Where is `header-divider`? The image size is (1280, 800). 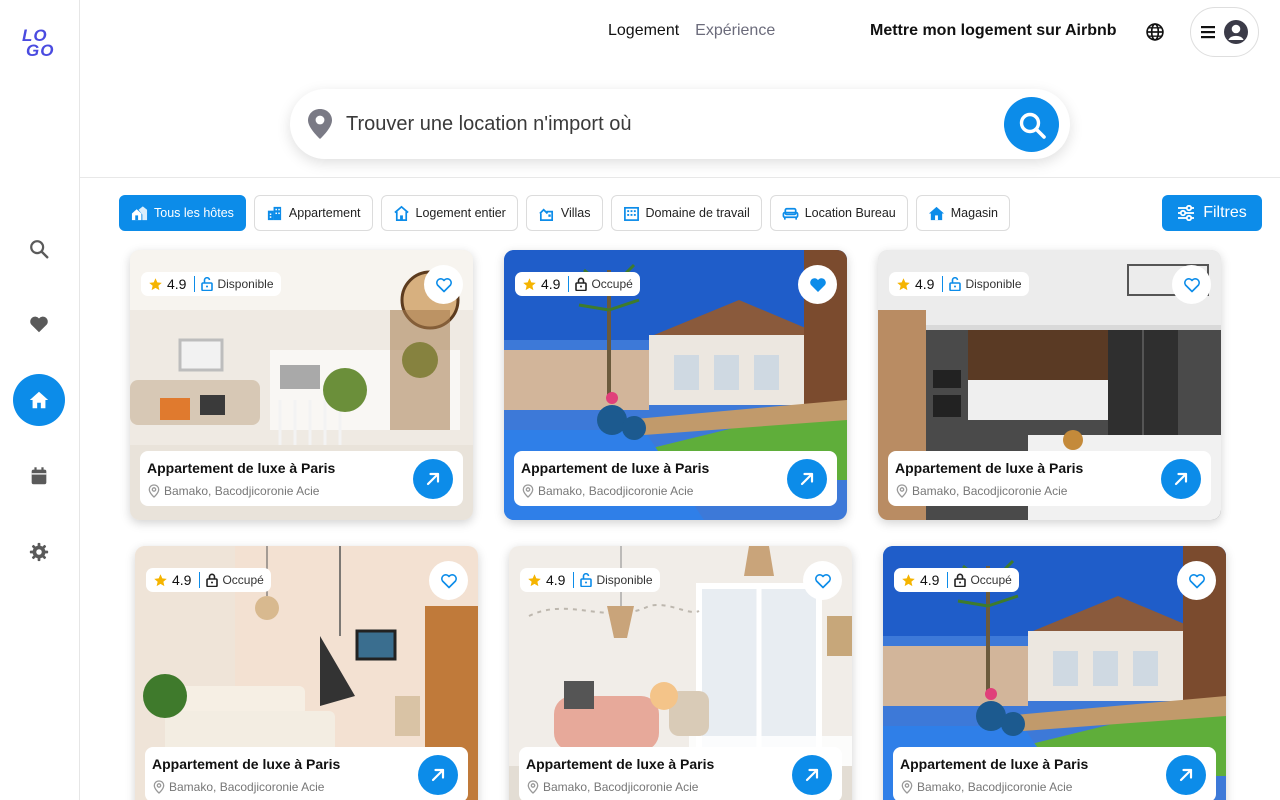
header-divider is located at coordinates (680, 177).